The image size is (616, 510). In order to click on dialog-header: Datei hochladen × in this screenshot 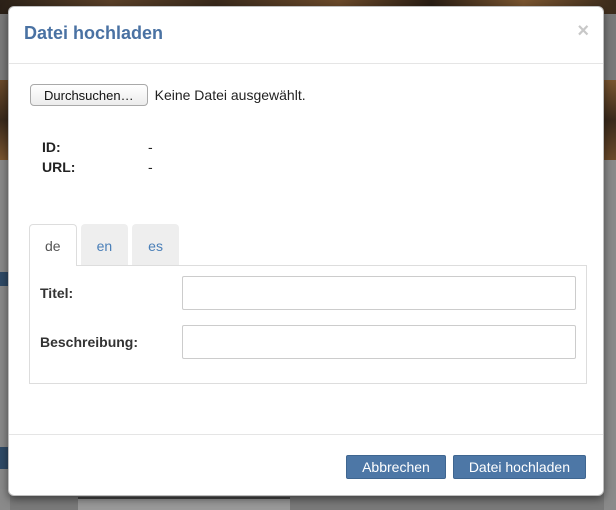, I will do `click(306, 35)`.